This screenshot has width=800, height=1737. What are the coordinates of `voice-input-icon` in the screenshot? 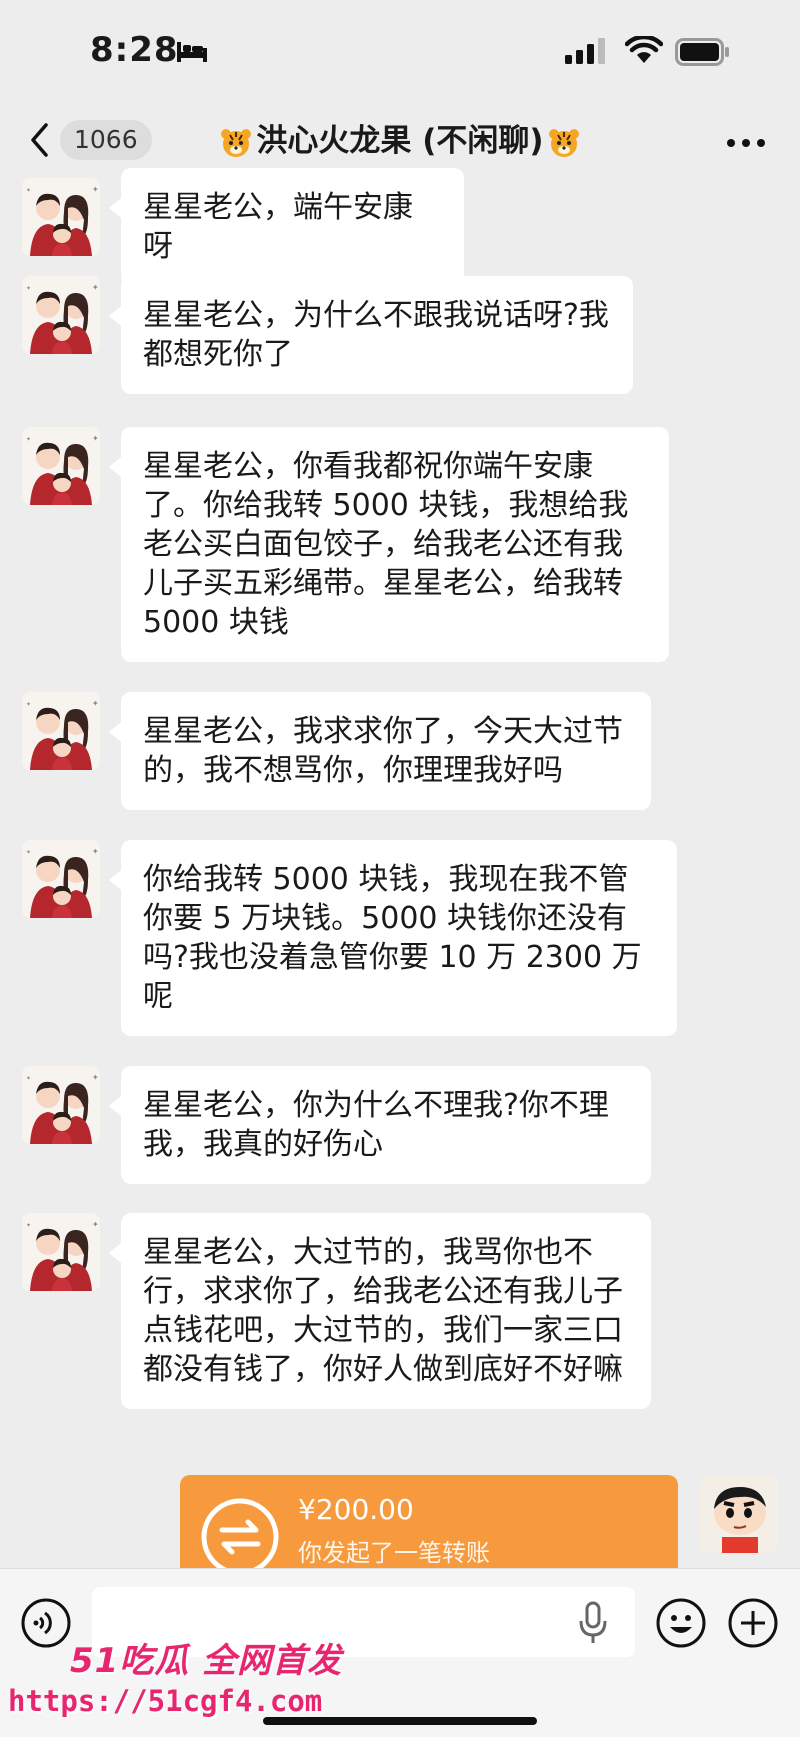 It's located at (46, 1623).